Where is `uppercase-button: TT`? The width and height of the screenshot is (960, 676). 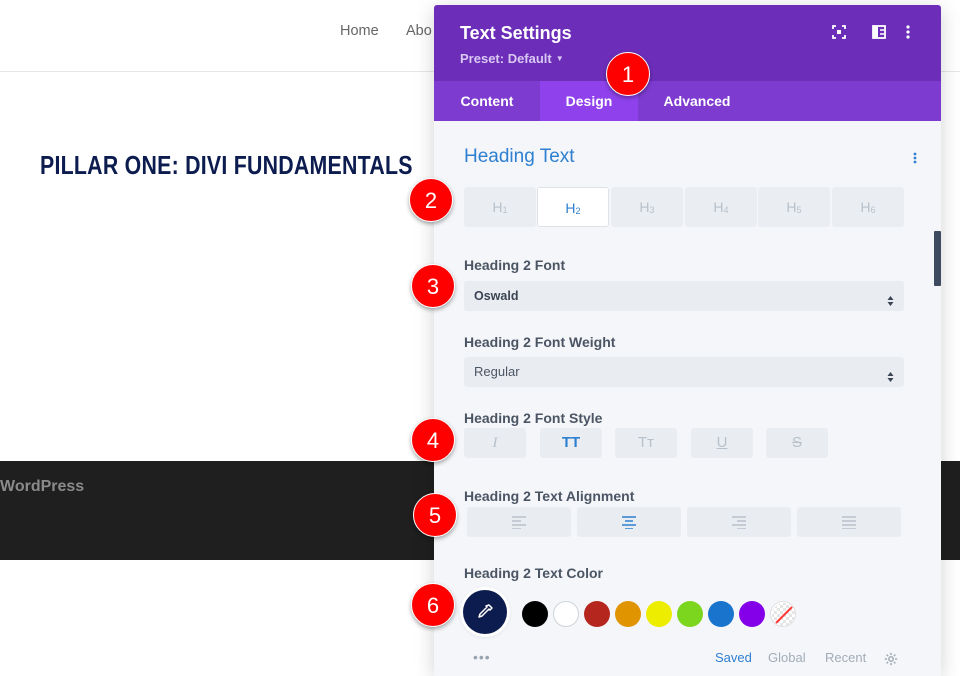
uppercase-button: TT is located at coordinates (571, 443).